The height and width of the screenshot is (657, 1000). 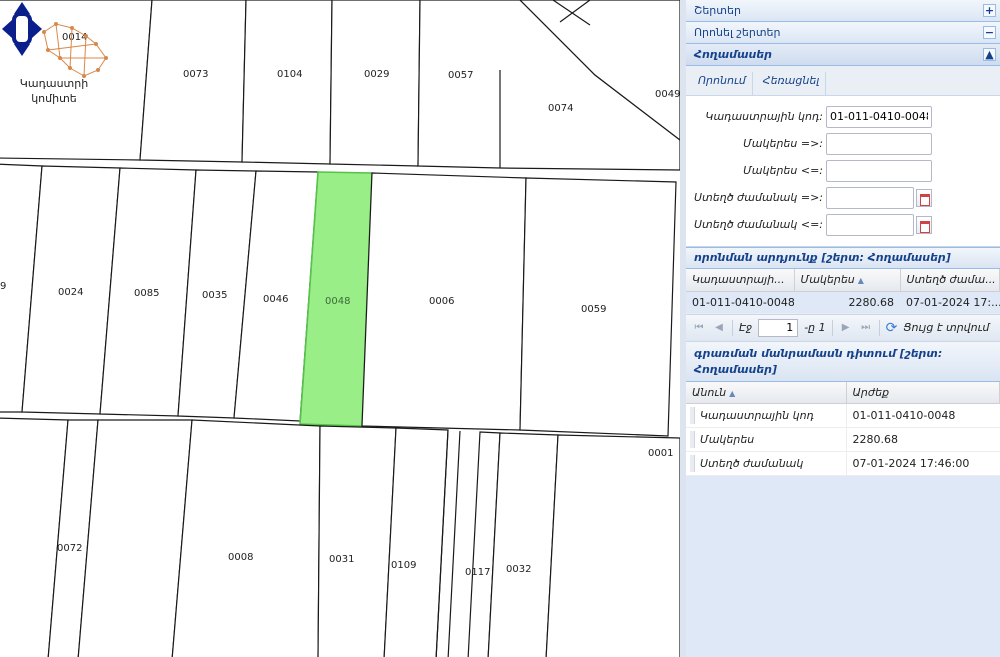 What do you see at coordinates (989, 10) in the screenshot?
I see `expand-icon: +` at bounding box center [989, 10].